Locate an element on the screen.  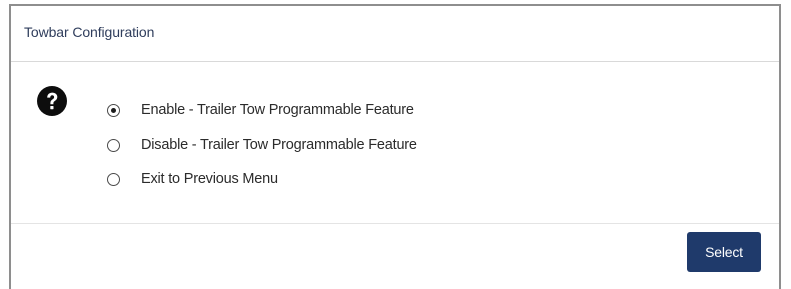
radio-dot is located at coordinates (113, 110).